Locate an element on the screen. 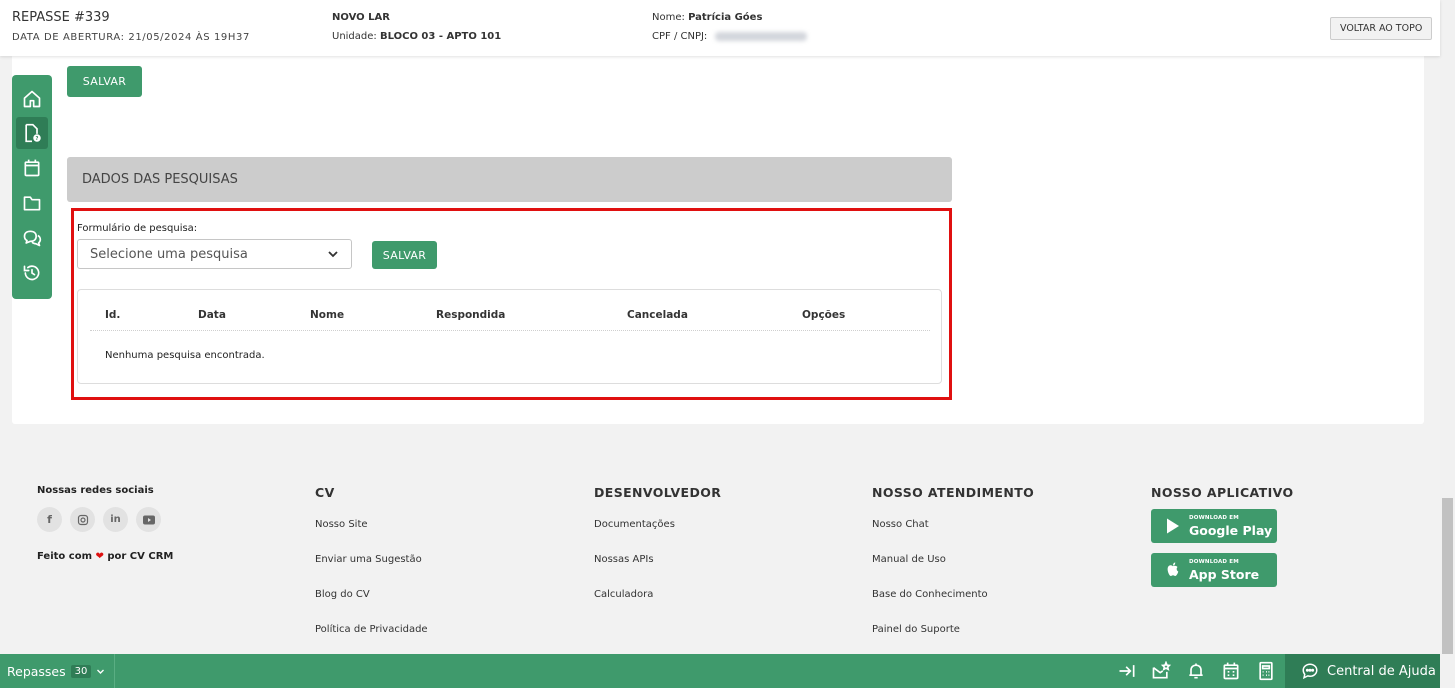 Image resolution: width=1455 pixels, height=688 pixels. client-name: Nome: Patrícia Góes is located at coordinates (707, 17).